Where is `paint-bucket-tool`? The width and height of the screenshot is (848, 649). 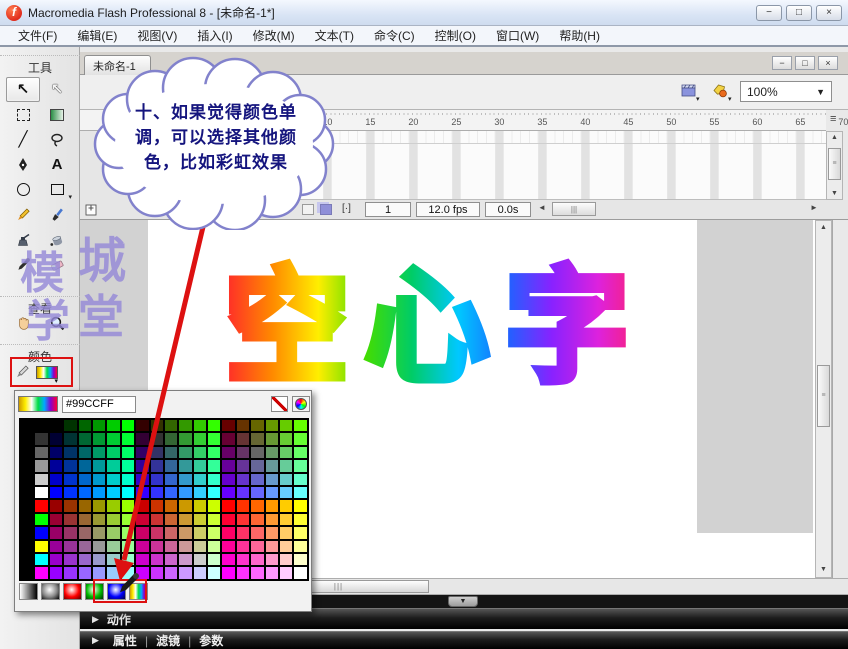
paint-bucket-tool is located at coordinates (57, 239).